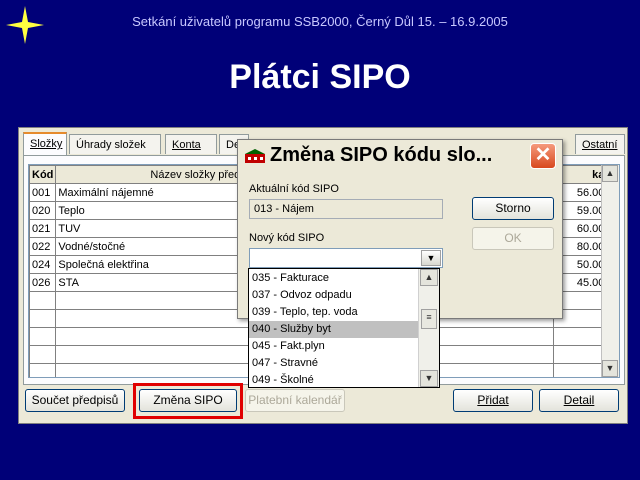  Describe the element at coordinates (513, 238) in the screenshot. I see `ok-button: OK` at that location.